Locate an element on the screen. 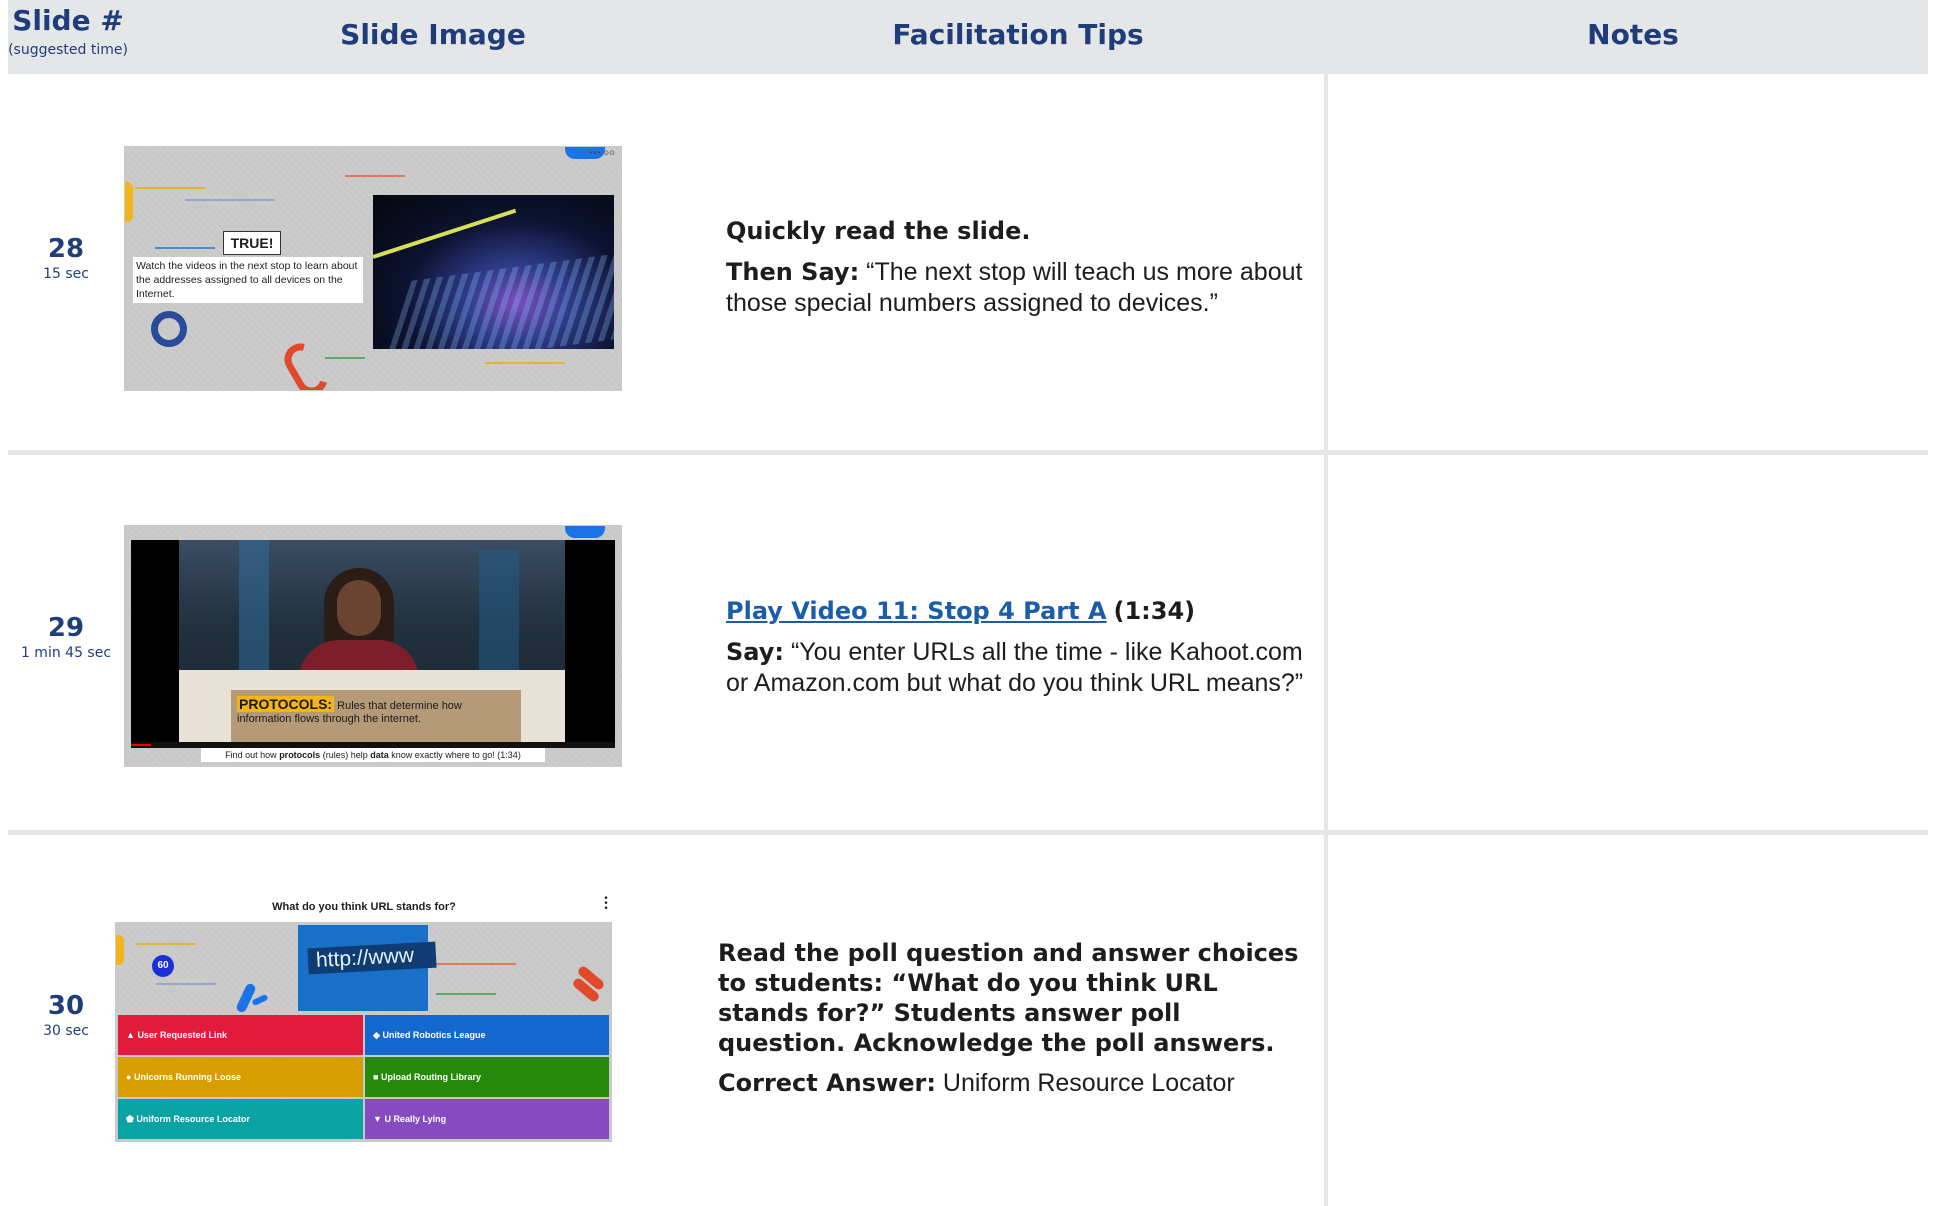  slide-number: 30 is located at coordinates (66, 1006).